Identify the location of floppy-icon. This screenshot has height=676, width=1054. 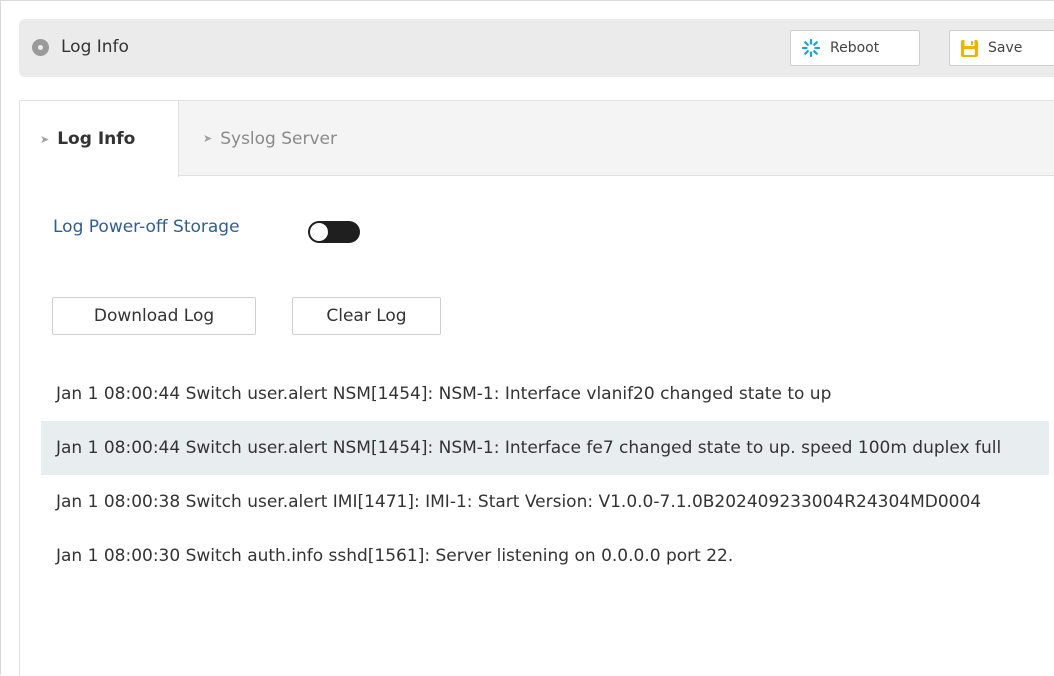
(969, 48).